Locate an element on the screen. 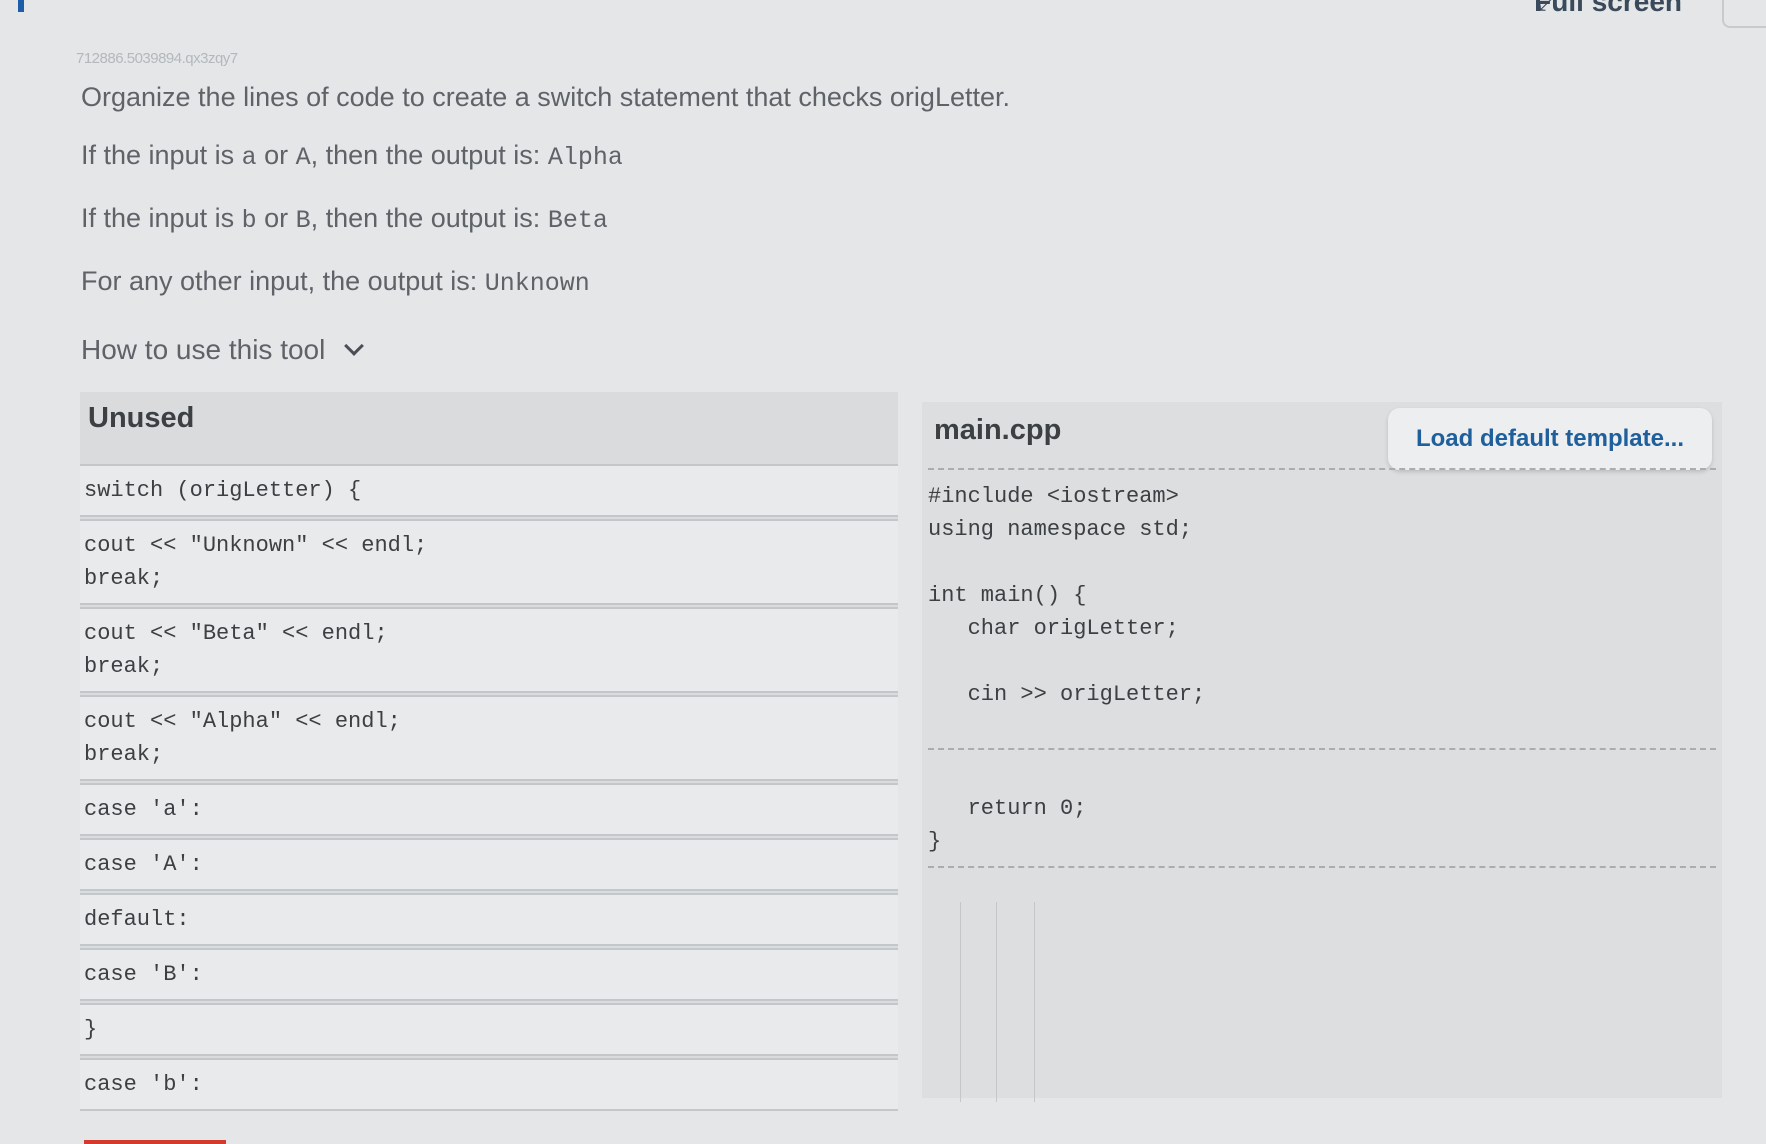 The height and width of the screenshot is (1144, 1766). how-to-use-toggle: How to use this tool is located at coordinates (223, 350).